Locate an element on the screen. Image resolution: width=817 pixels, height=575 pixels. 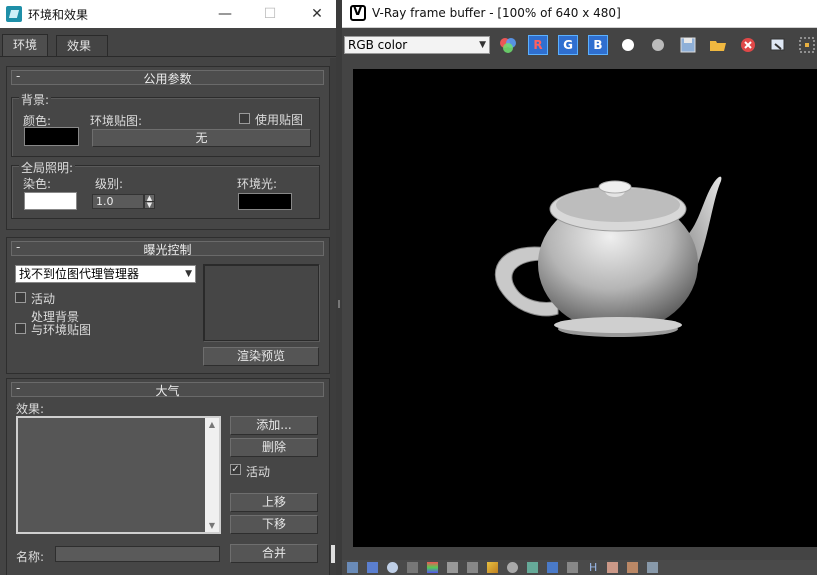
stamp-icon is located at coordinates (572, 567).